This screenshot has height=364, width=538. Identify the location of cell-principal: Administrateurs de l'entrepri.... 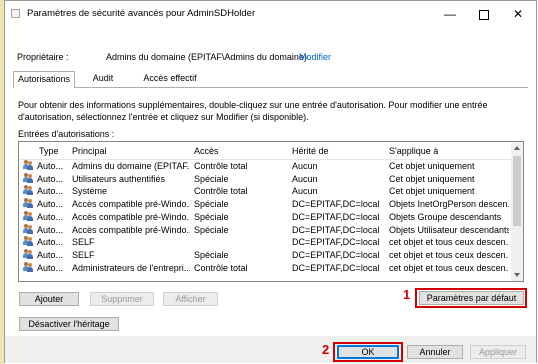
(131, 267).